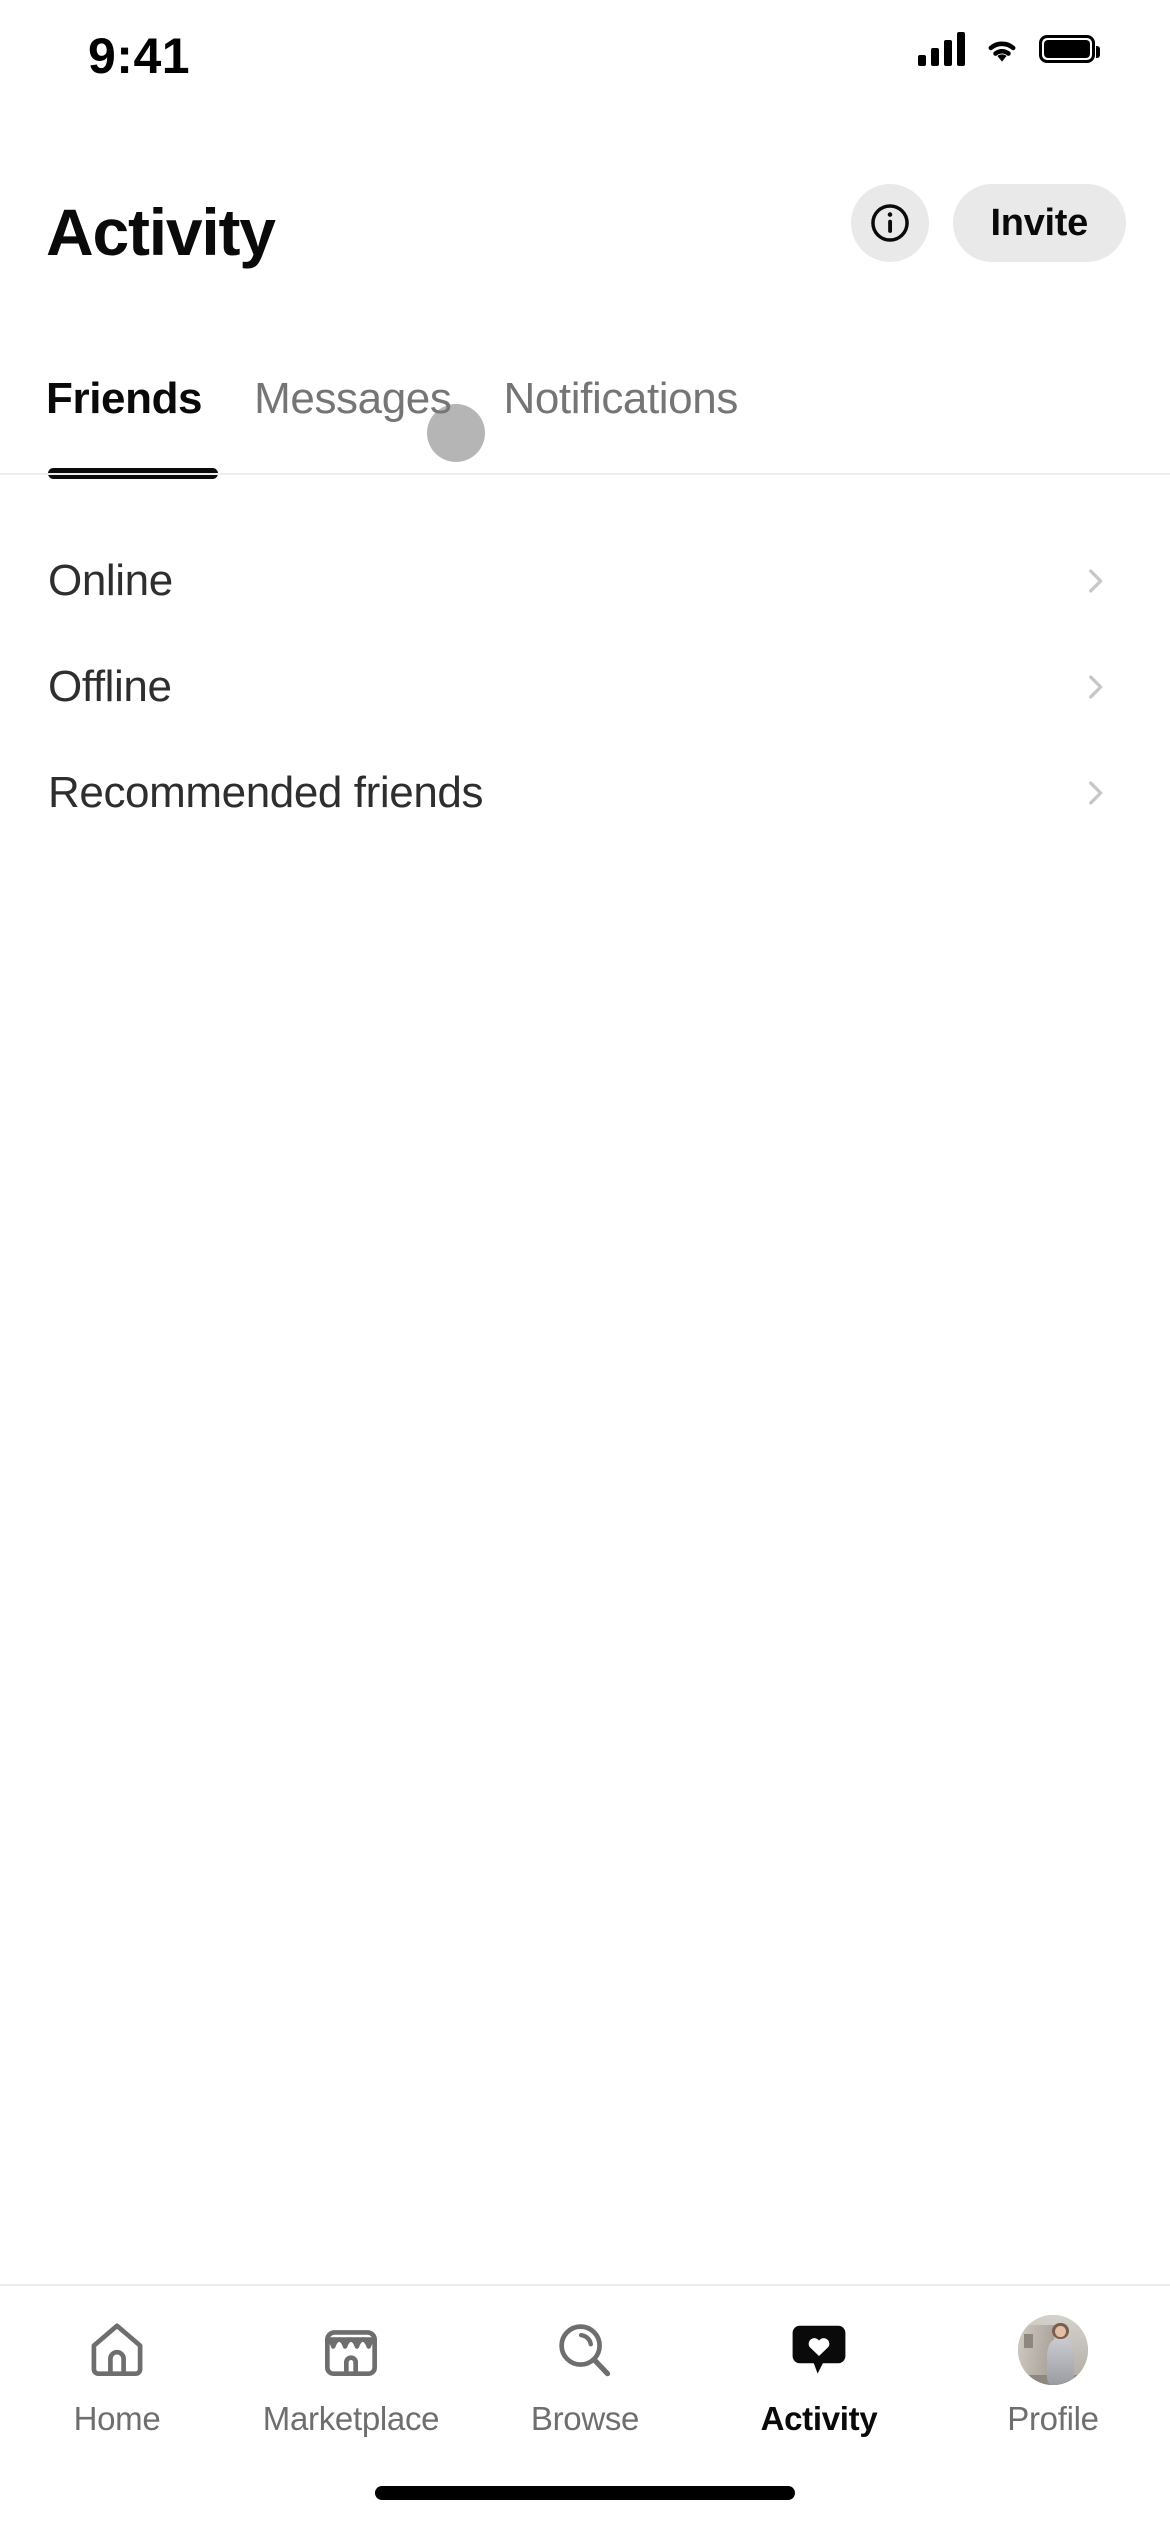 The width and height of the screenshot is (1170, 2532). I want to click on nav-item-label: Marketplace, so click(351, 2418).